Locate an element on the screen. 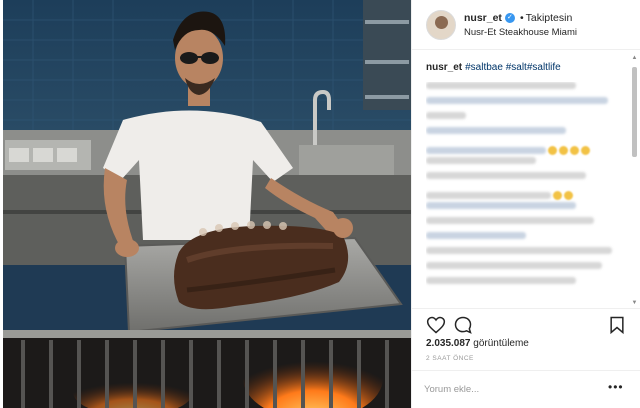 Image resolution: width=640 pixels, height=408 pixels. more-options-icon: ••• is located at coordinates (616, 387).